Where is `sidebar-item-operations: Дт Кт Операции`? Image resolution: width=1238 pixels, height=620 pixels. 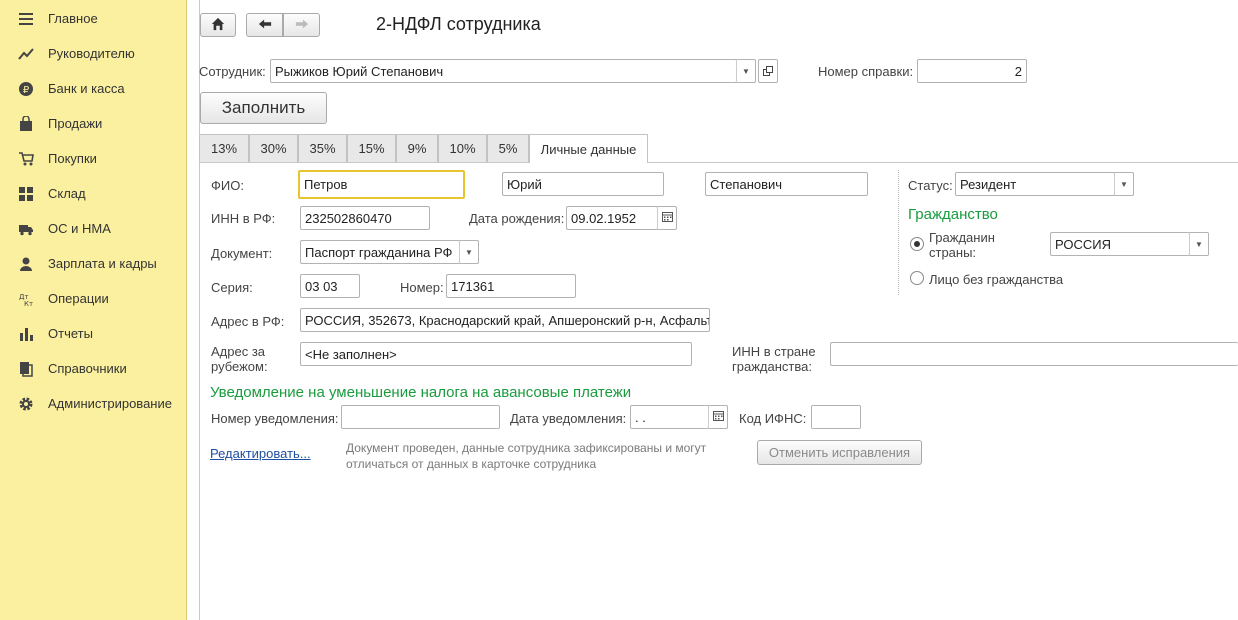
sidebar-item-operations: Дт Кт Операции is located at coordinates (93, 298).